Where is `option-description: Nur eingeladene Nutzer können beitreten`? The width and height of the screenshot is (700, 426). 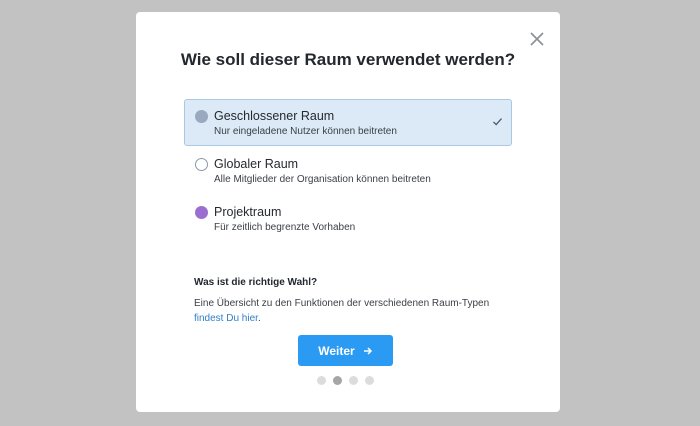 option-description: Nur eingeladene Nutzer können beitreten is located at coordinates (305, 131).